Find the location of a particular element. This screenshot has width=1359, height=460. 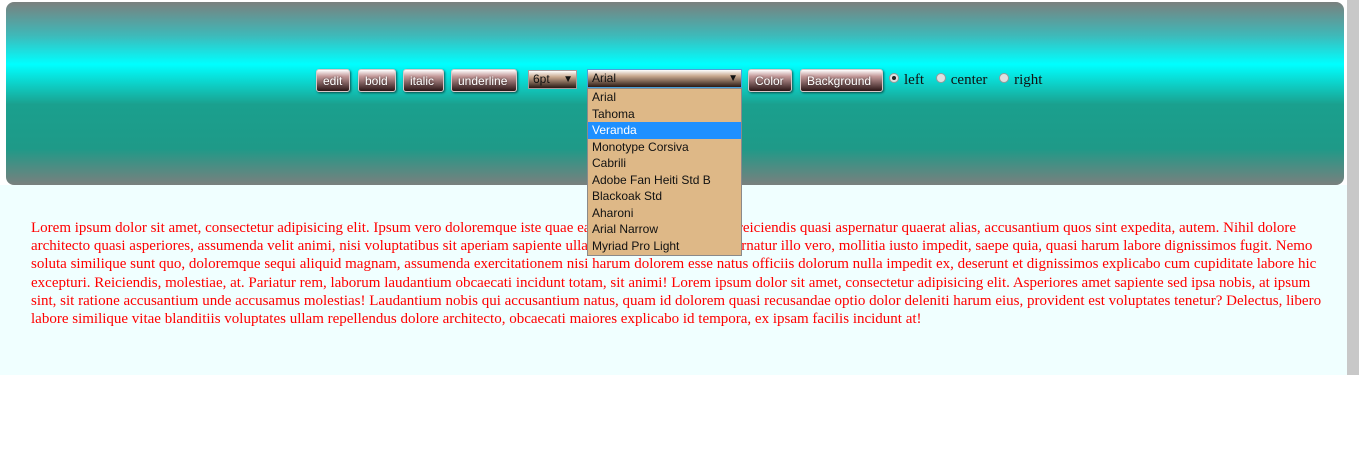

font-option-highlighted: Veranda is located at coordinates (664, 130).